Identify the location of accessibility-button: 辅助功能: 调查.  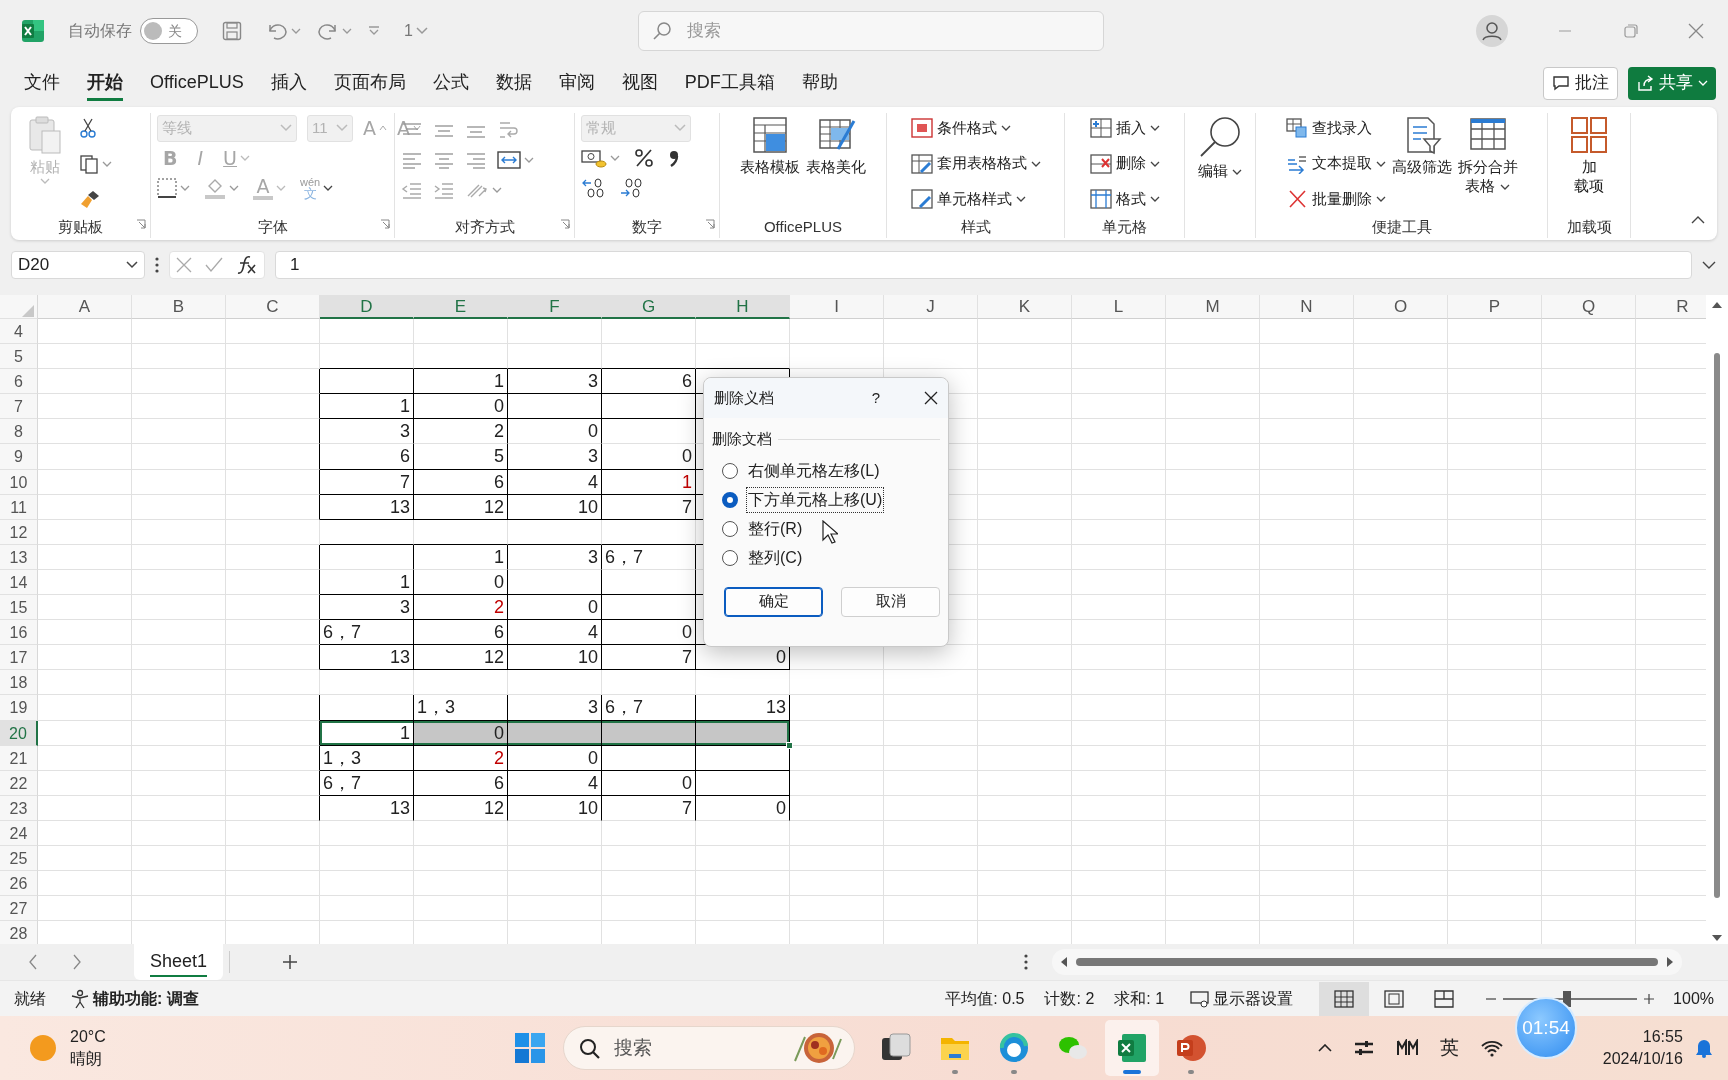
(134, 998).